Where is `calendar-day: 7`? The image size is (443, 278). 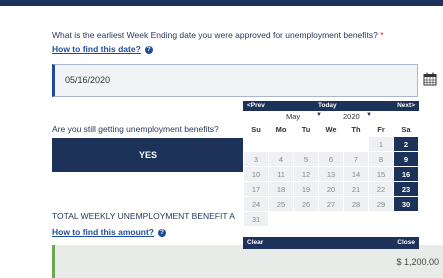 calendar-day: 7 is located at coordinates (356, 159).